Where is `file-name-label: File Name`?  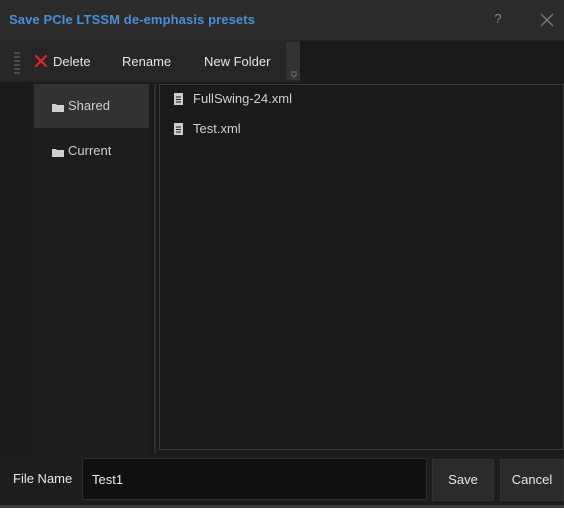
file-name-label: File Name is located at coordinates (43, 478).